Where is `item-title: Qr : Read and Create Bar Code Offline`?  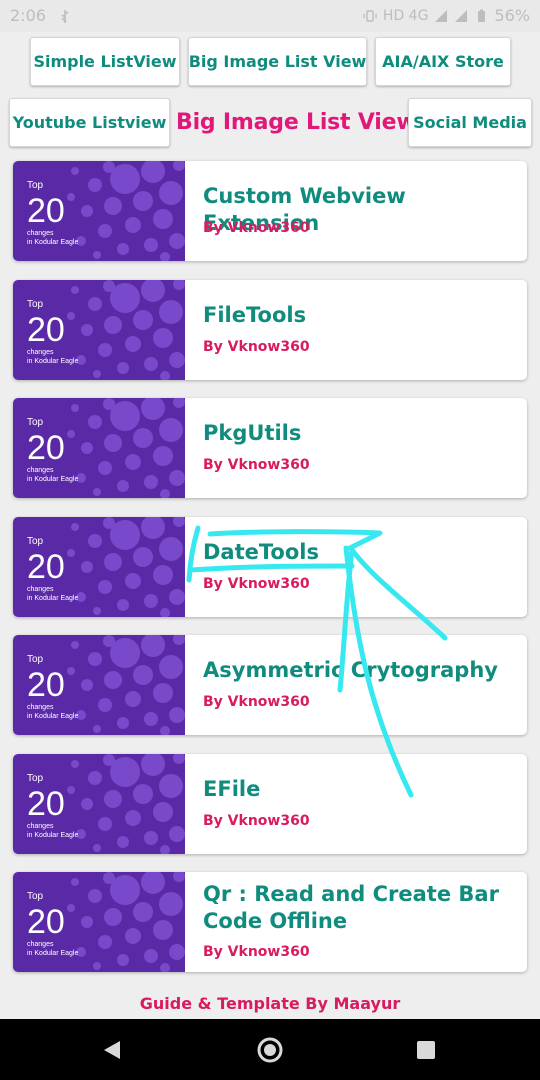 item-title: Qr : Read and Create Bar Code Offline is located at coordinates (351, 907).